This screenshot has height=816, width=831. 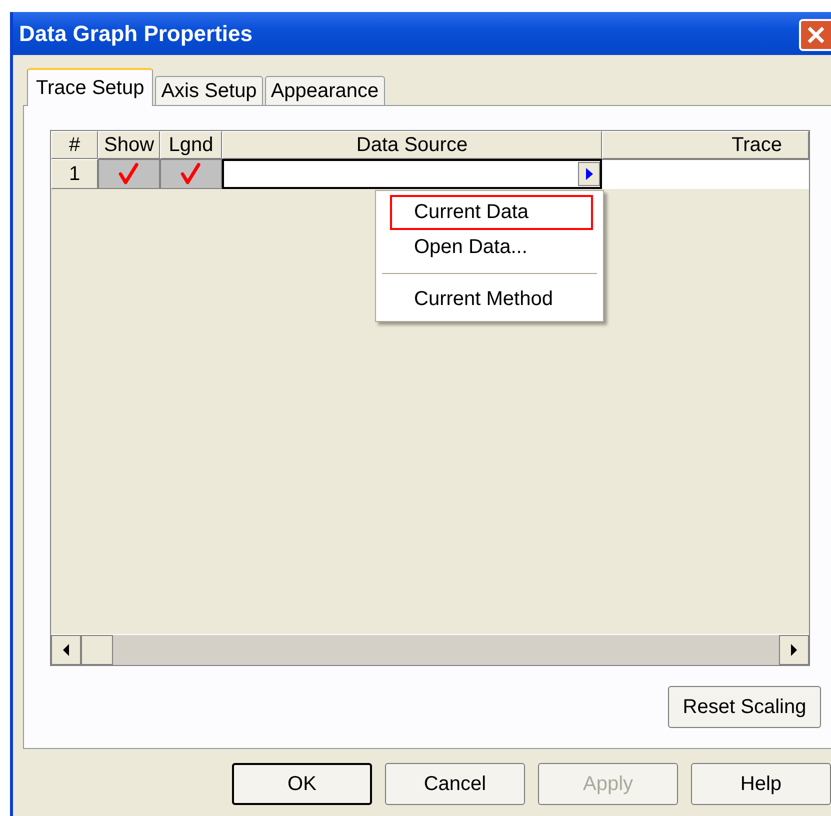 What do you see at coordinates (324, 90) in the screenshot?
I see `tab: Appearance` at bounding box center [324, 90].